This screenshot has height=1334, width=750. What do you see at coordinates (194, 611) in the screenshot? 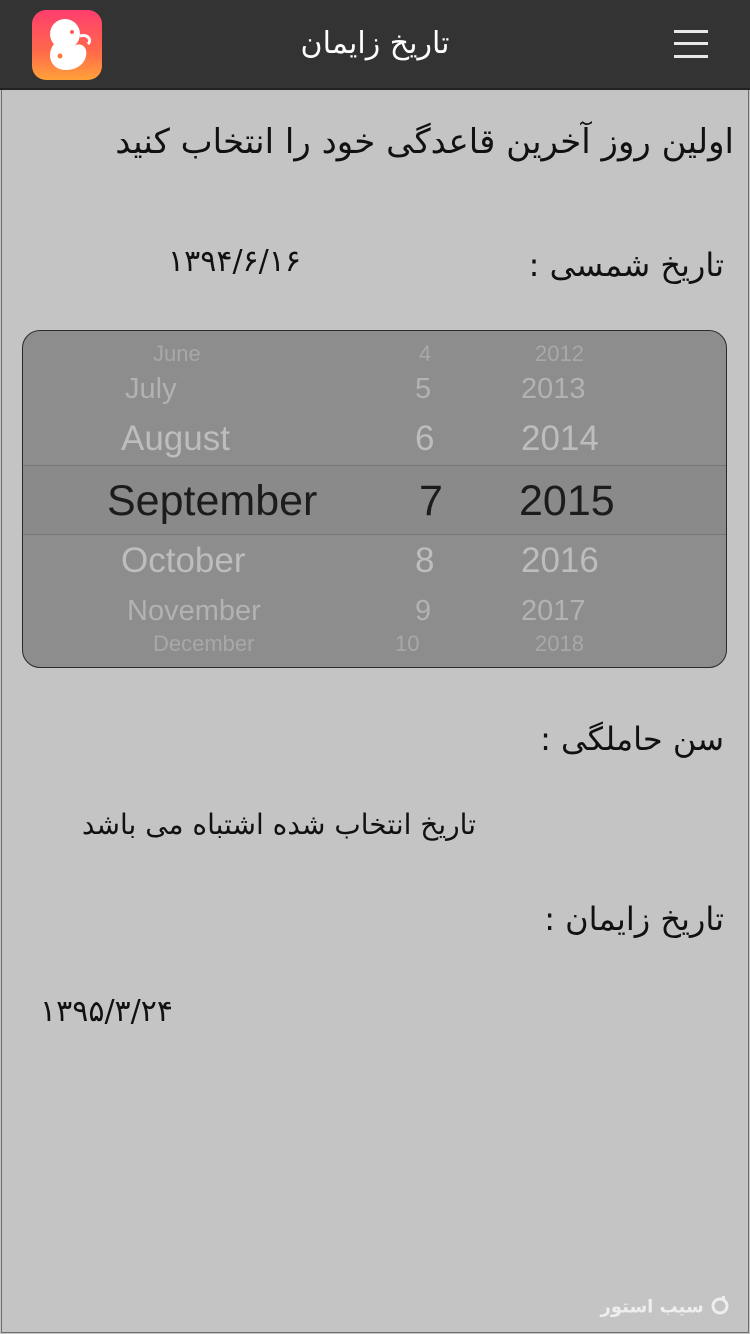
I see `picker-month-option: November` at bounding box center [194, 611].